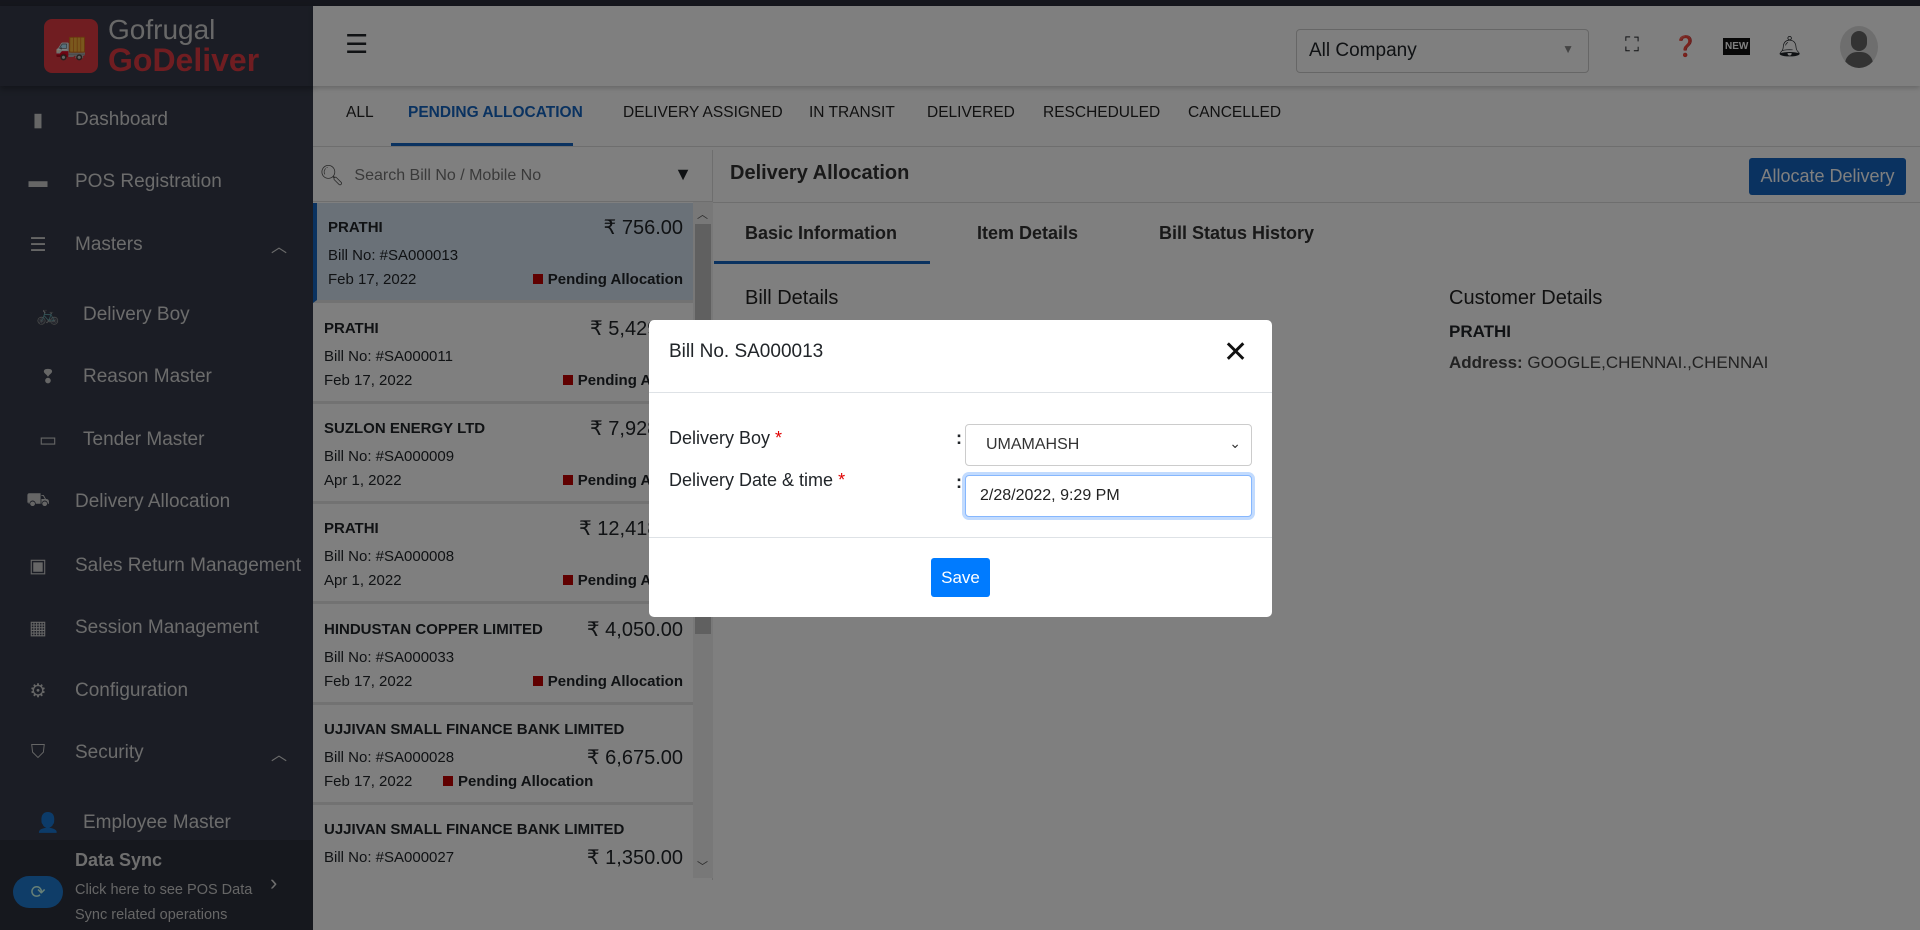  I want to click on close-icon: ✕, so click(1235, 353).